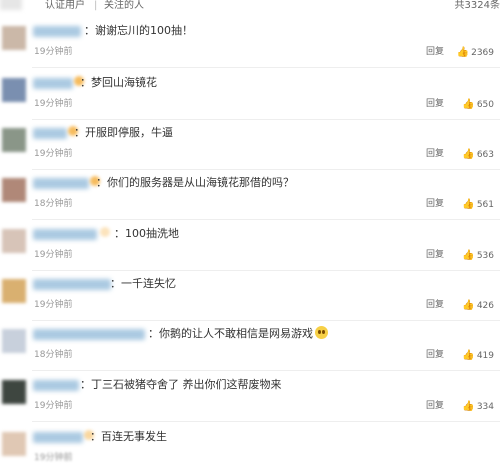  What do you see at coordinates (250, 95) in the screenshot?
I see `comment-item: ：梦回山海镜花 19分钟前 回复 👍 650` at bounding box center [250, 95].